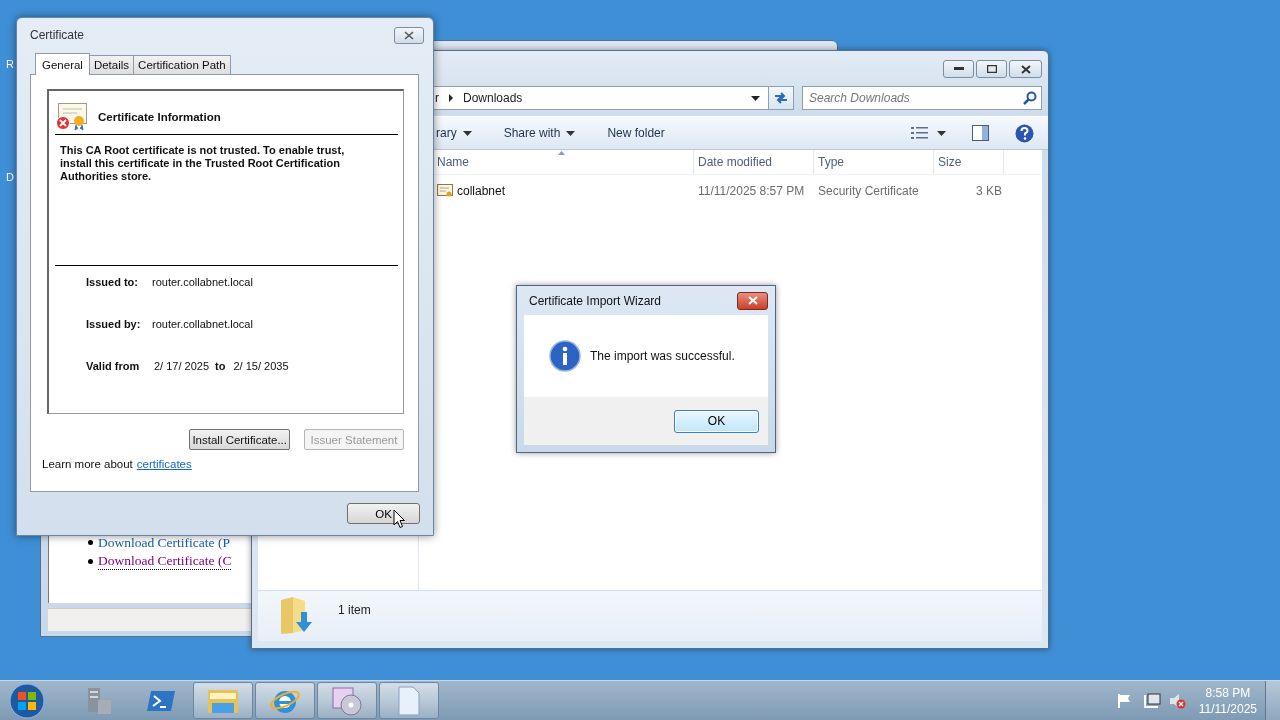  What do you see at coordinates (57, 35) in the screenshot?
I see `window-title: Certificate` at bounding box center [57, 35].